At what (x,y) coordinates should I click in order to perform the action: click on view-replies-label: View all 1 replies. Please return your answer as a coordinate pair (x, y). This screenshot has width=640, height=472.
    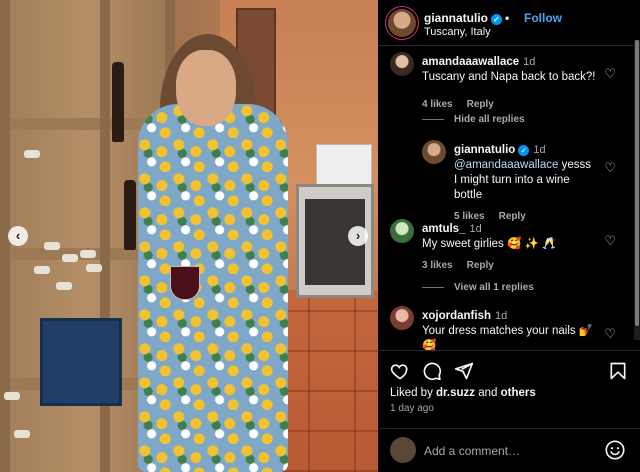
    Looking at the image, I should click on (494, 287).